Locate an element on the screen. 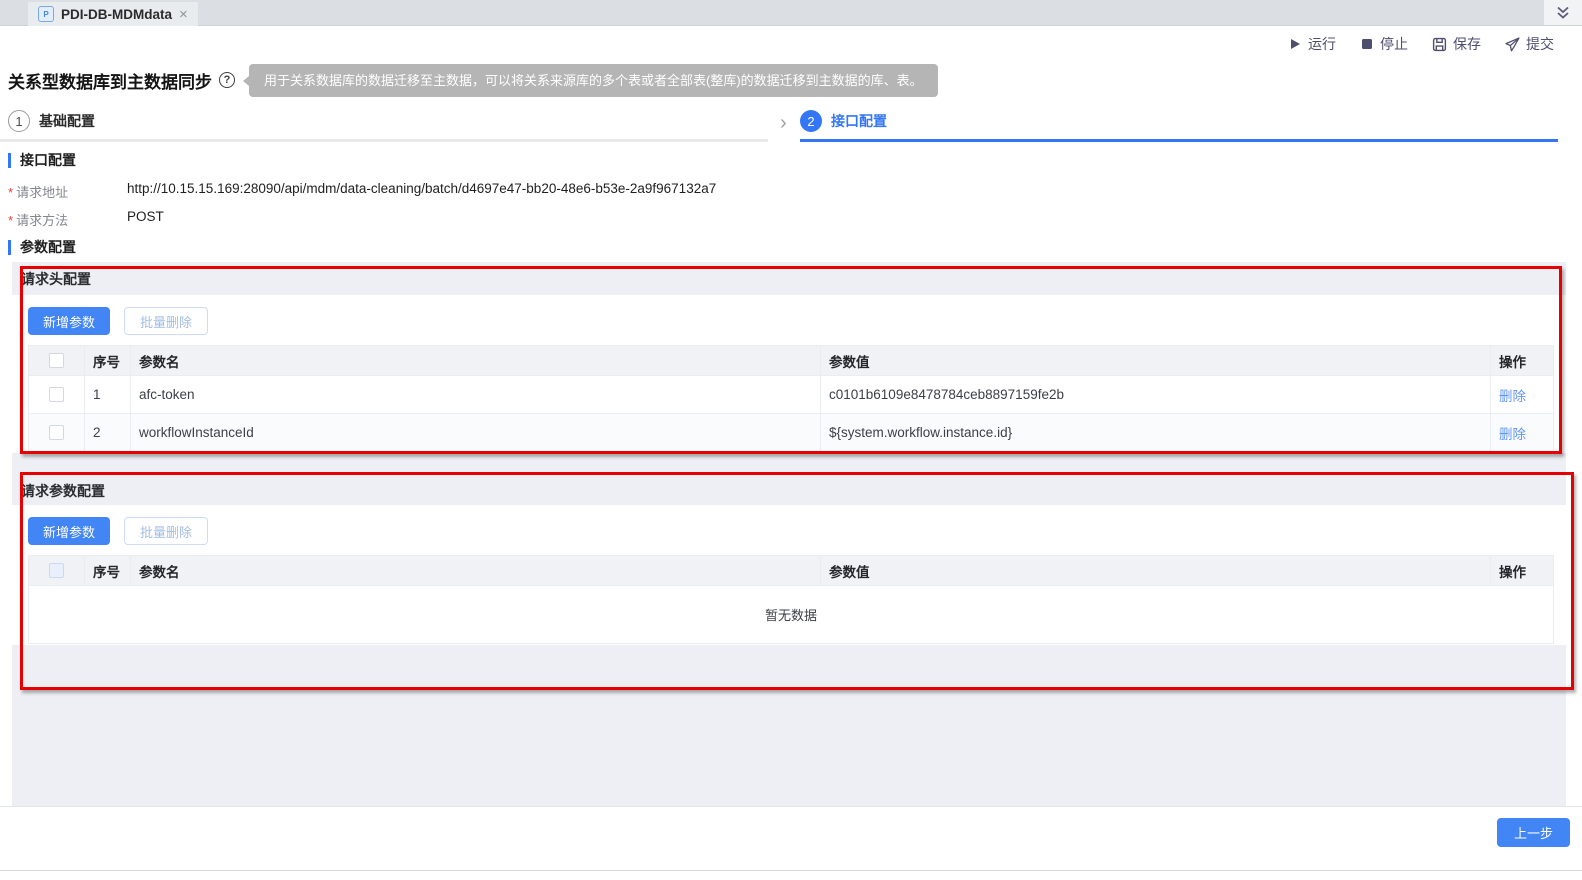  collapse-tabs-button is located at coordinates (1563, 12).